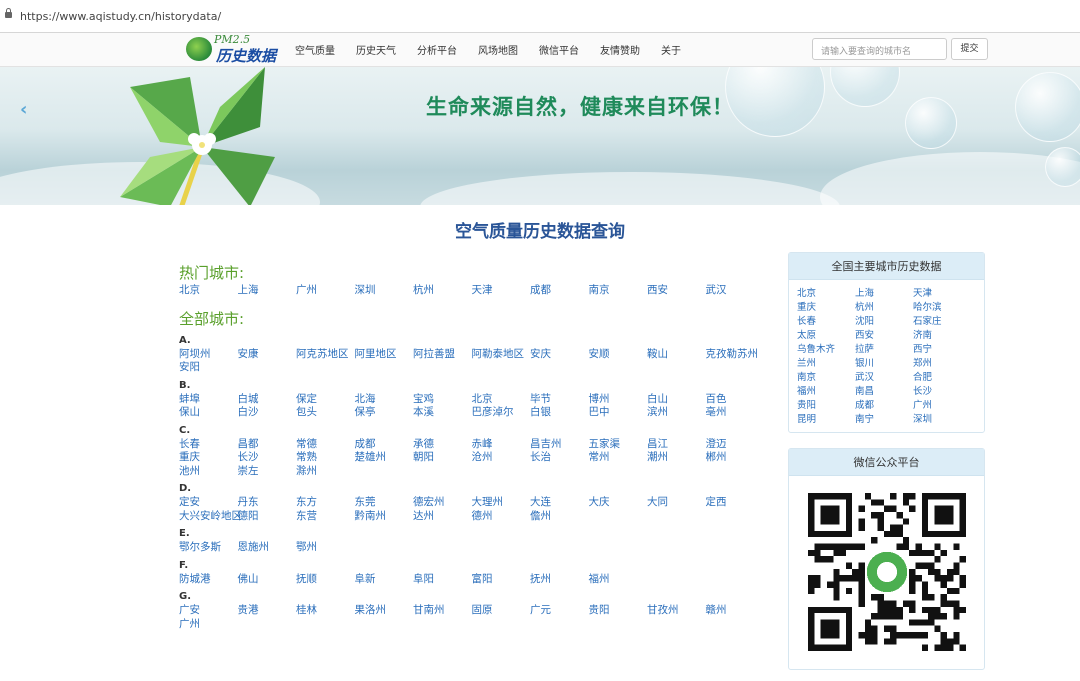 The width and height of the screenshot is (1080, 681). What do you see at coordinates (208, 355) in the screenshot?
I see `city-link: 阿坝州` at bounding box center [208, 355].